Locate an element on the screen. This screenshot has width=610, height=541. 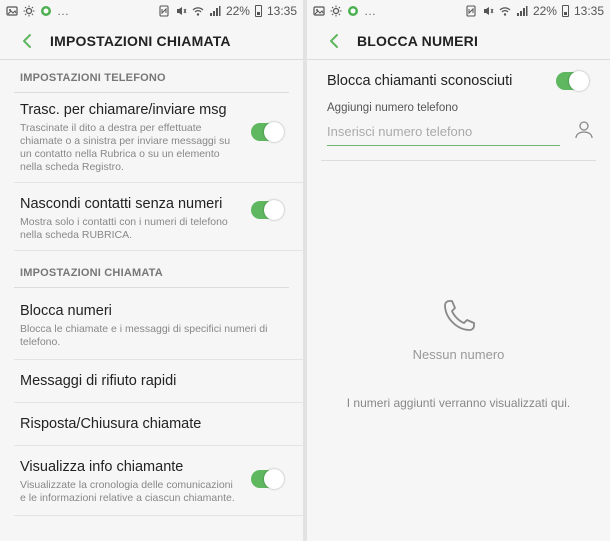
contact-icon is located at coordinates (584, 130).